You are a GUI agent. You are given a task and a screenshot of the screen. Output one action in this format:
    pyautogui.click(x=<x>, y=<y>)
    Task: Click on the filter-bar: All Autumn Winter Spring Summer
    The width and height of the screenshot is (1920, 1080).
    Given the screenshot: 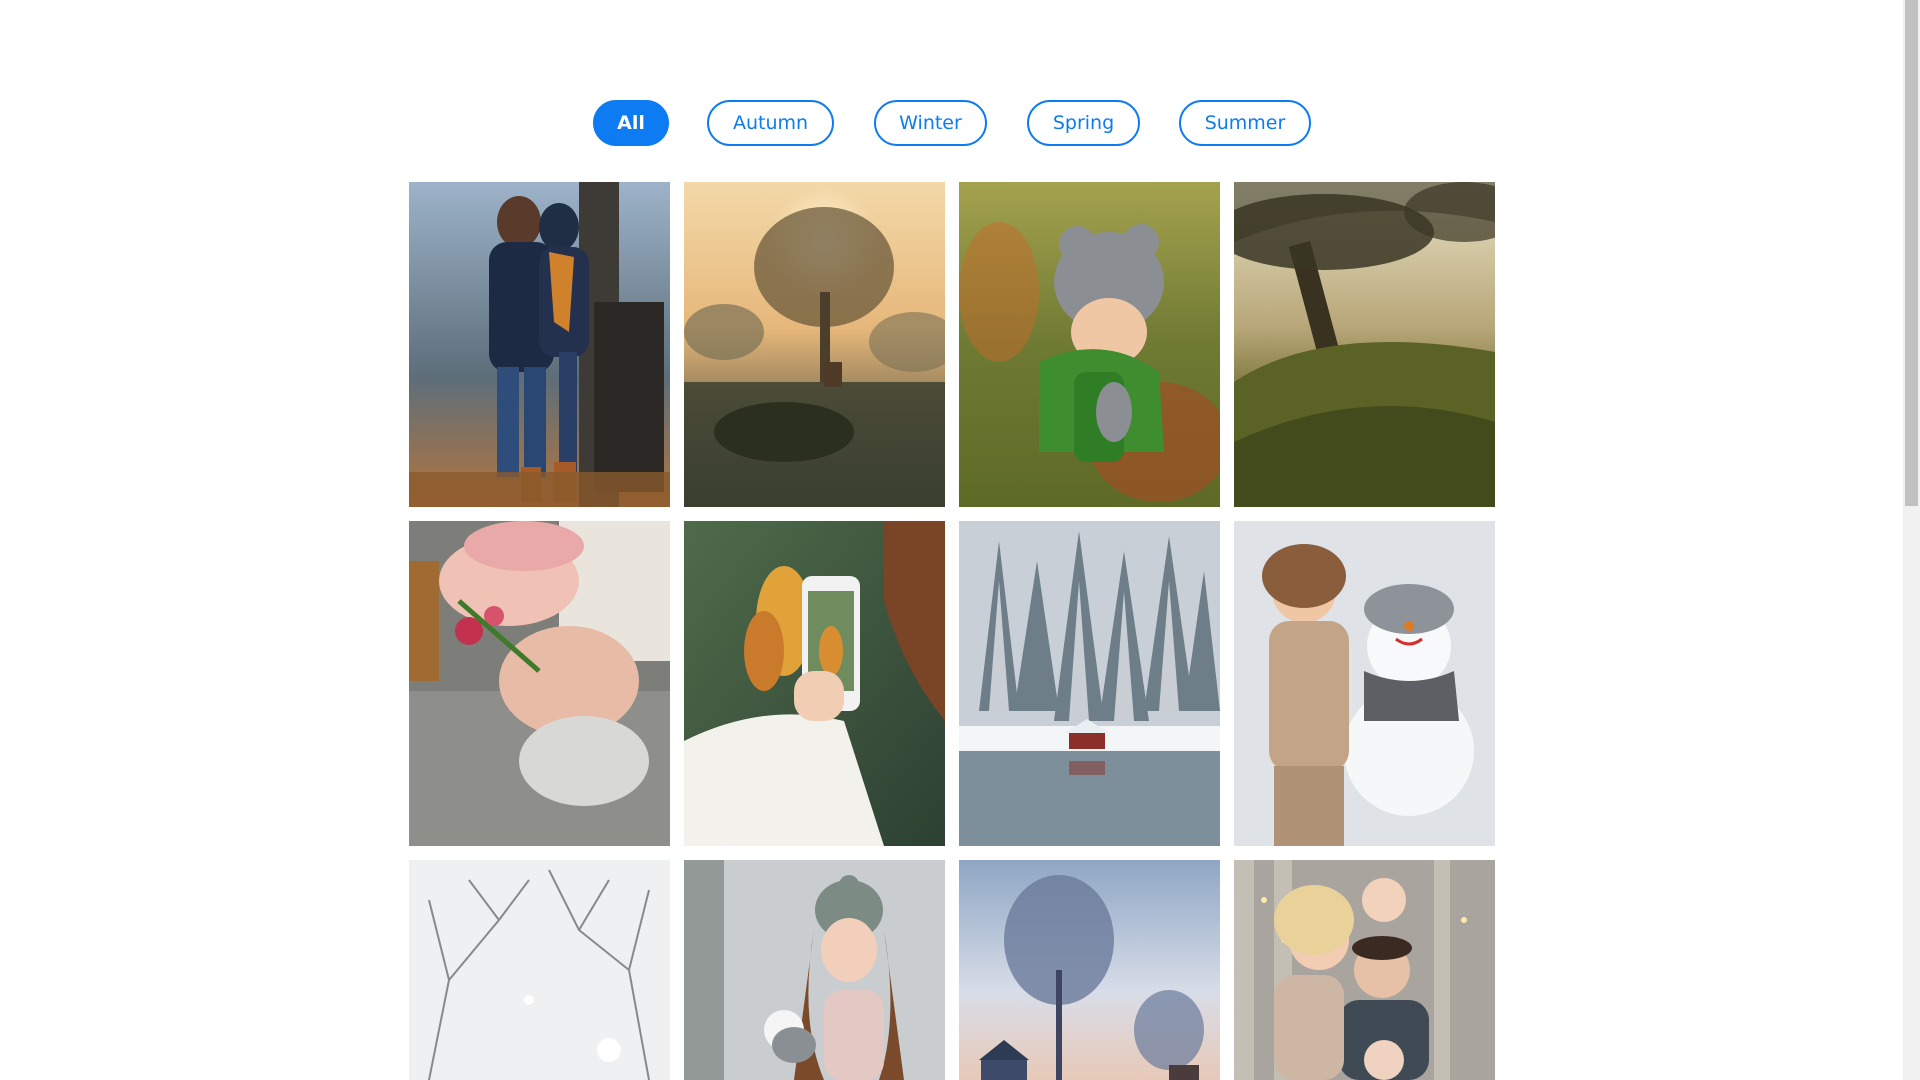 What is the action you would take?
    pyautogui.click(x=951, y=123)
    